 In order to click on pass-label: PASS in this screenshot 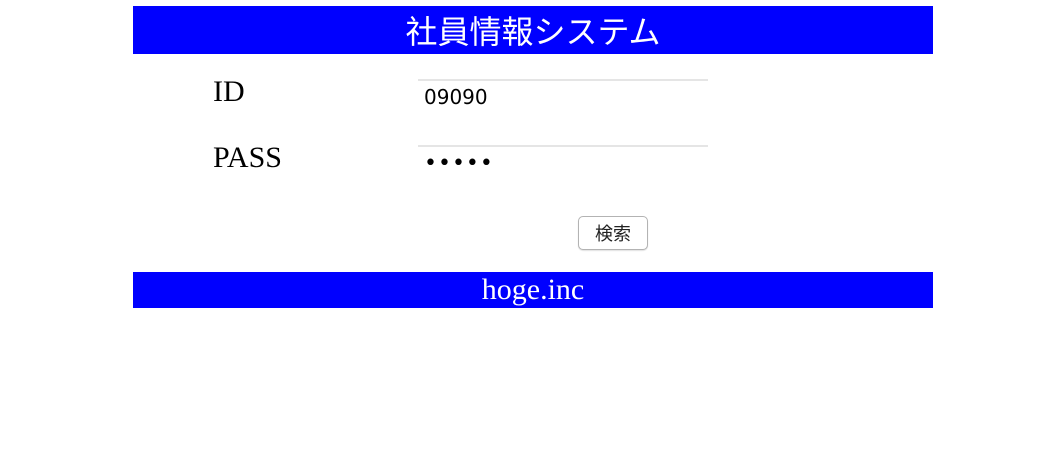, I will do `click(247, 157)`.